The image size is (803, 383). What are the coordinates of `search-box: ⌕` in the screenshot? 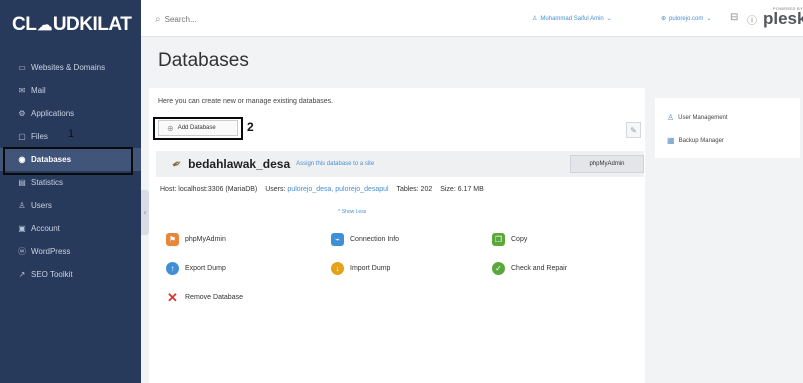 It's located at (305, 19).